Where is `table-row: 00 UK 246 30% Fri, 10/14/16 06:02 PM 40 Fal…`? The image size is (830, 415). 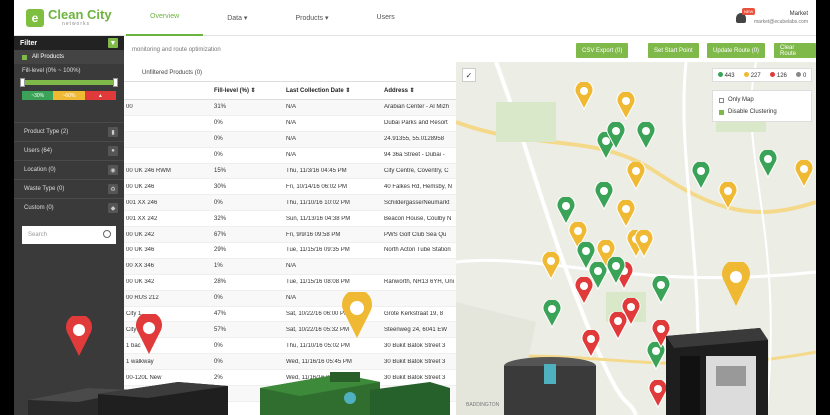
table-row: 00 UK 246 30% Fri, 10/14/16 06:02 PM 40 Fal… is located at coordinates (290, 187).